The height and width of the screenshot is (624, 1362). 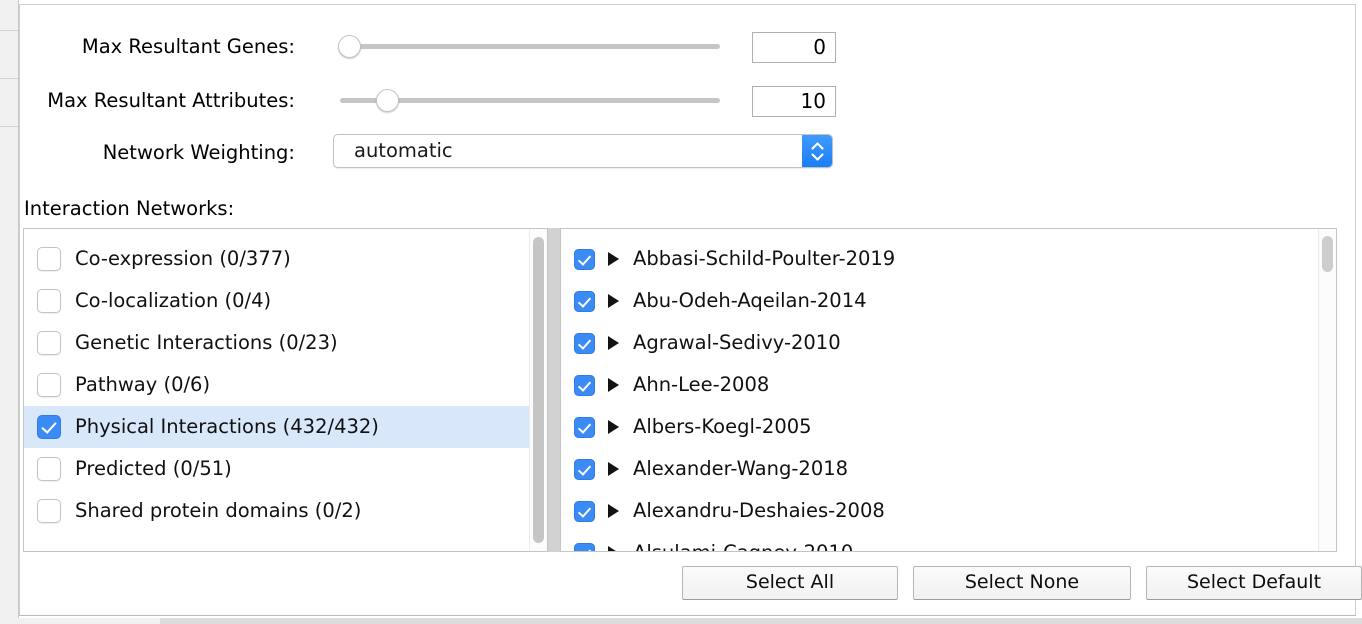 I want to click on network-list-item-label: Shared protein domains (0/2), so click(x=218, y=511).